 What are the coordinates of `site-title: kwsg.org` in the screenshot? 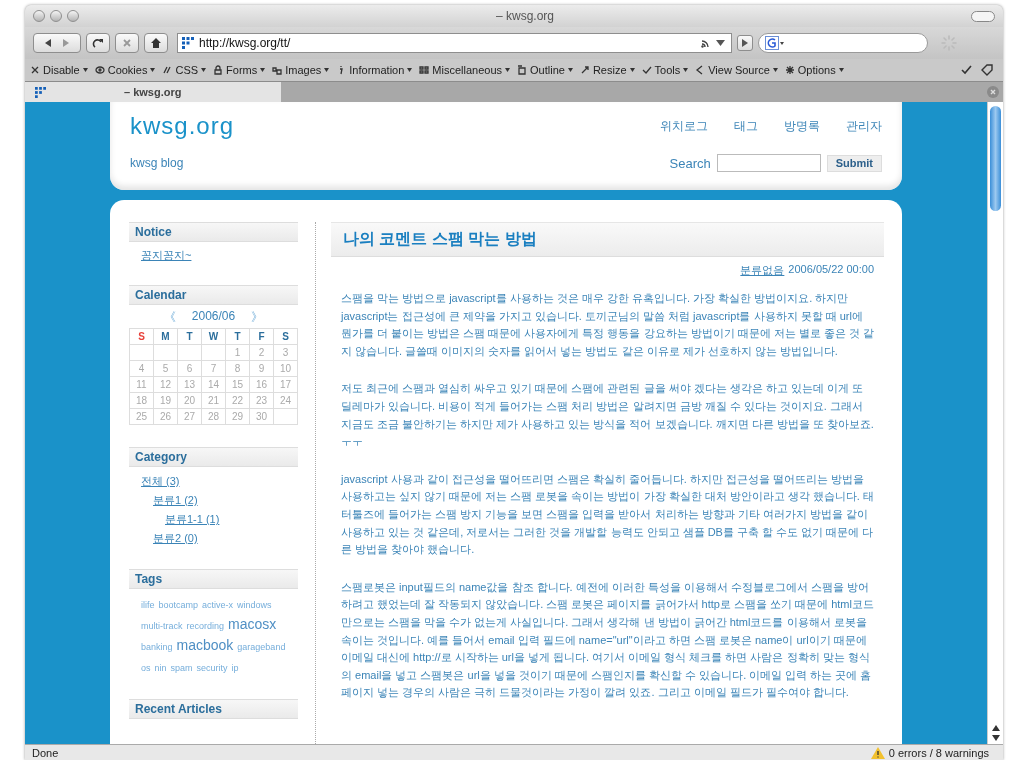 It's located at (182, 126).